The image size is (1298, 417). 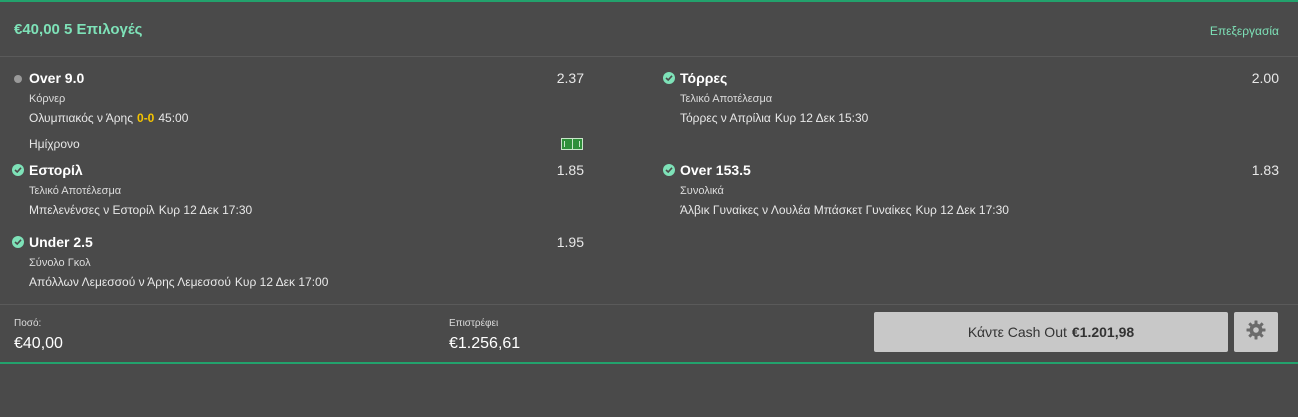 What do you see at coordinates (702, 191) in the screenshot?
I see `selection-market: Συνολικά` at bounding box center [702, 191].